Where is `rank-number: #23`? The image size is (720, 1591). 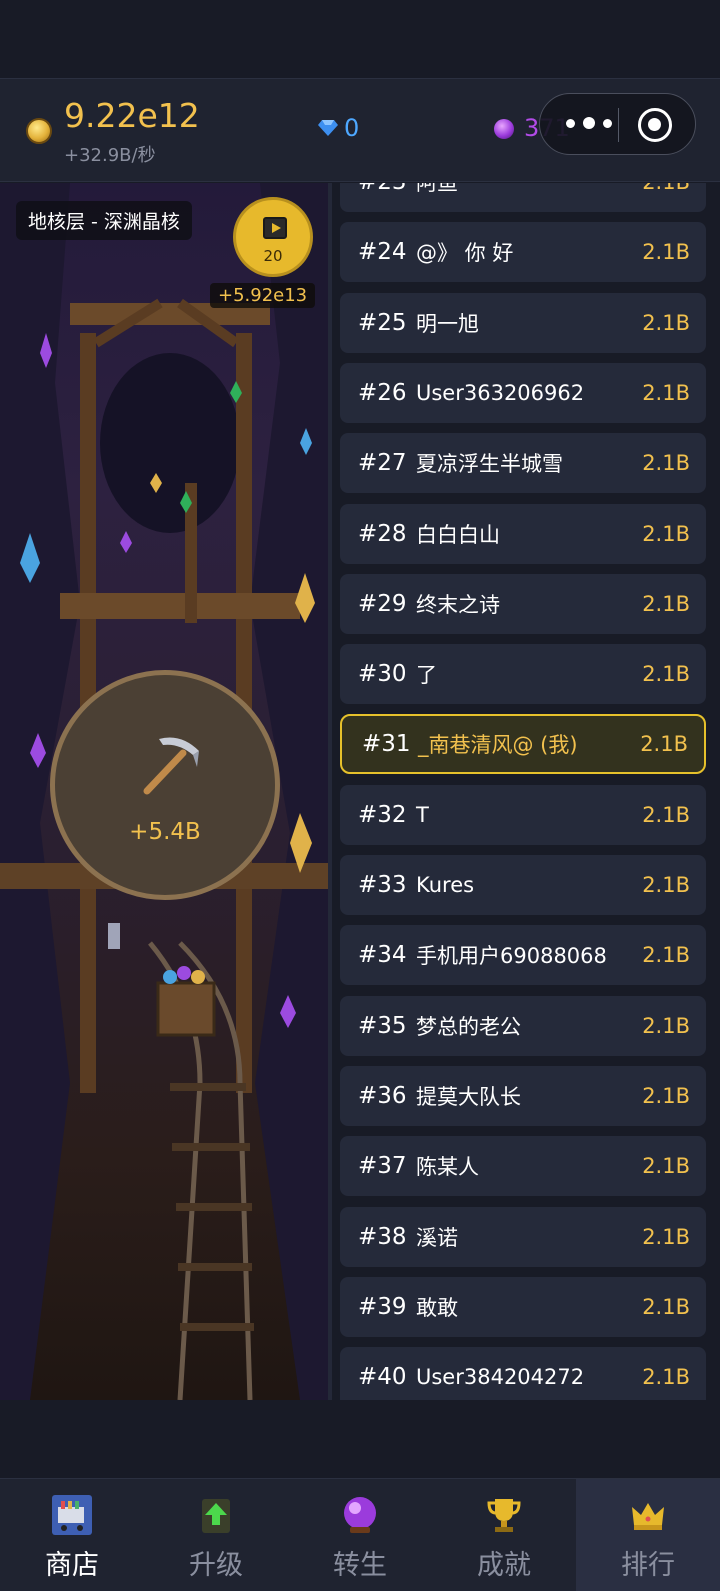
rank-number: #23 is located at coordinates (382, 189).